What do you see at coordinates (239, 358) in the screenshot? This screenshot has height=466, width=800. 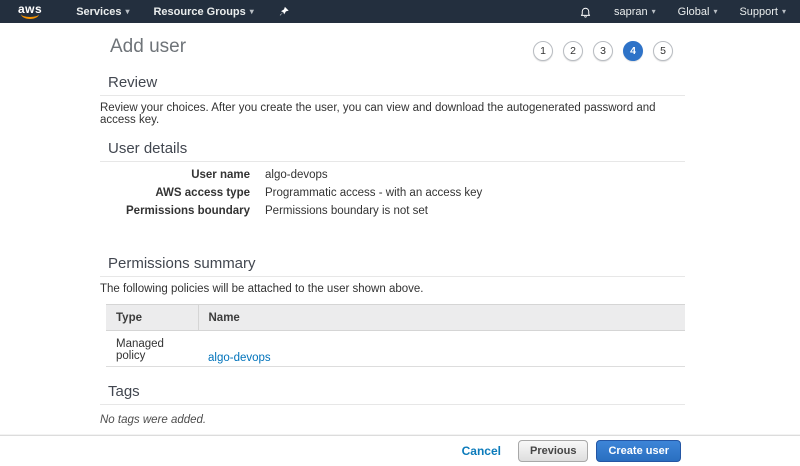 I see `policy-name-link: algo-devops` at bounding box center [239, 358].